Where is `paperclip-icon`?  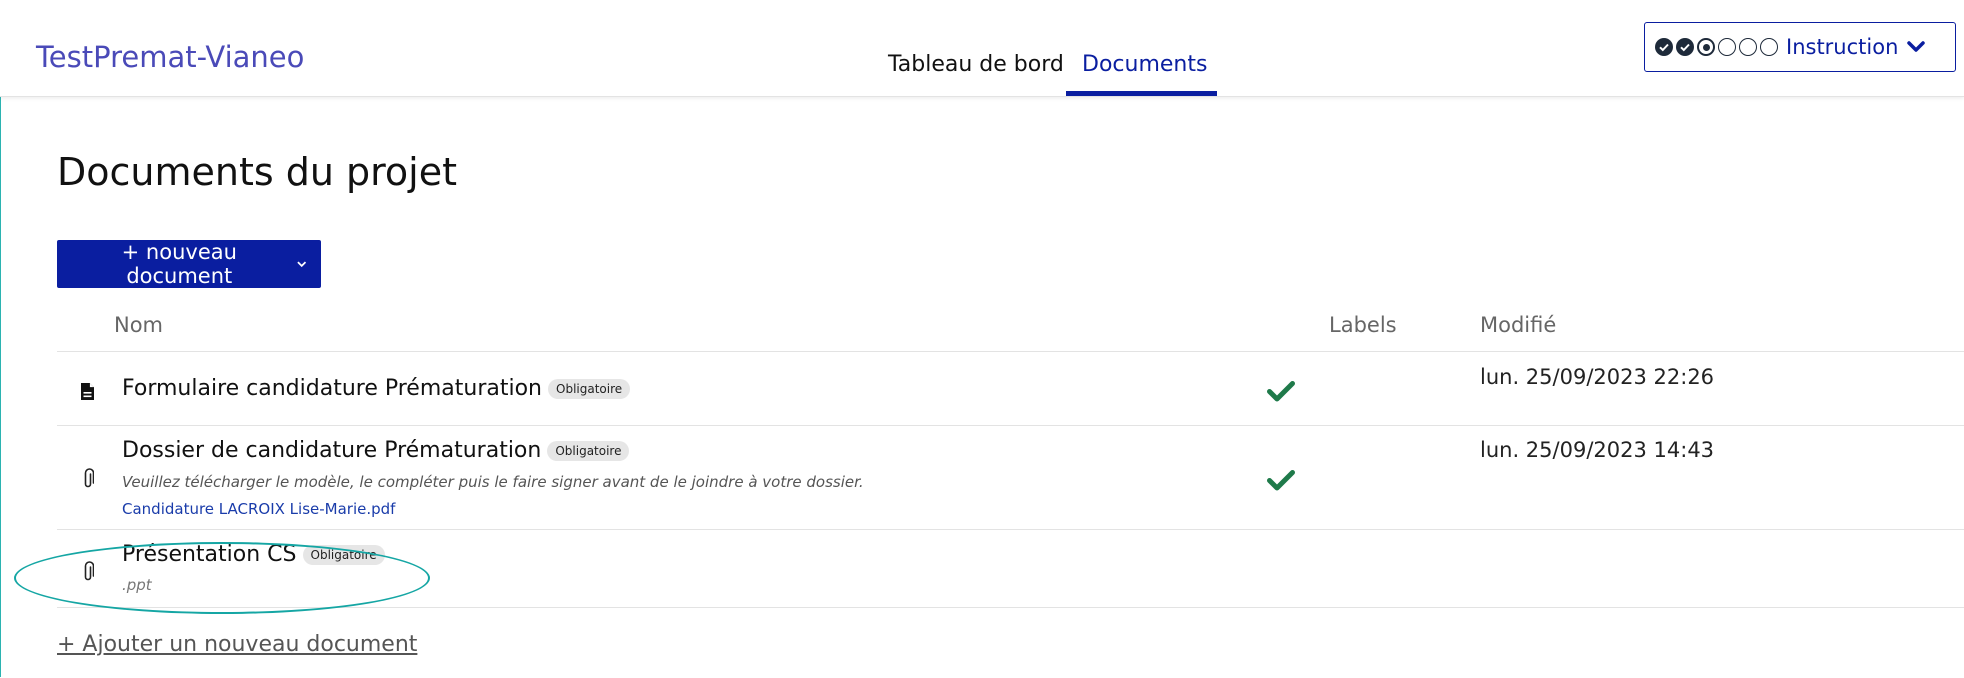
paperclip-icon is located at coordinates (89, 478).